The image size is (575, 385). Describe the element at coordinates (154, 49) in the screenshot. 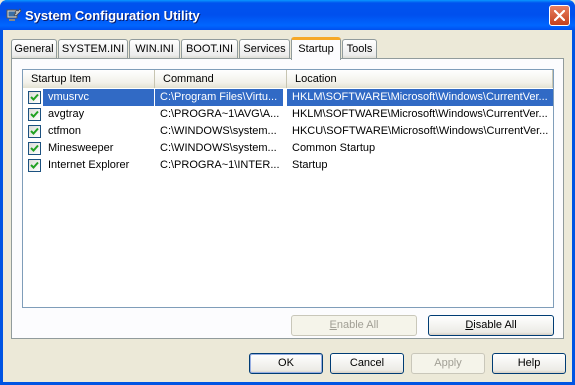

I see `tab-win-ini: WIN.INI` at that location.